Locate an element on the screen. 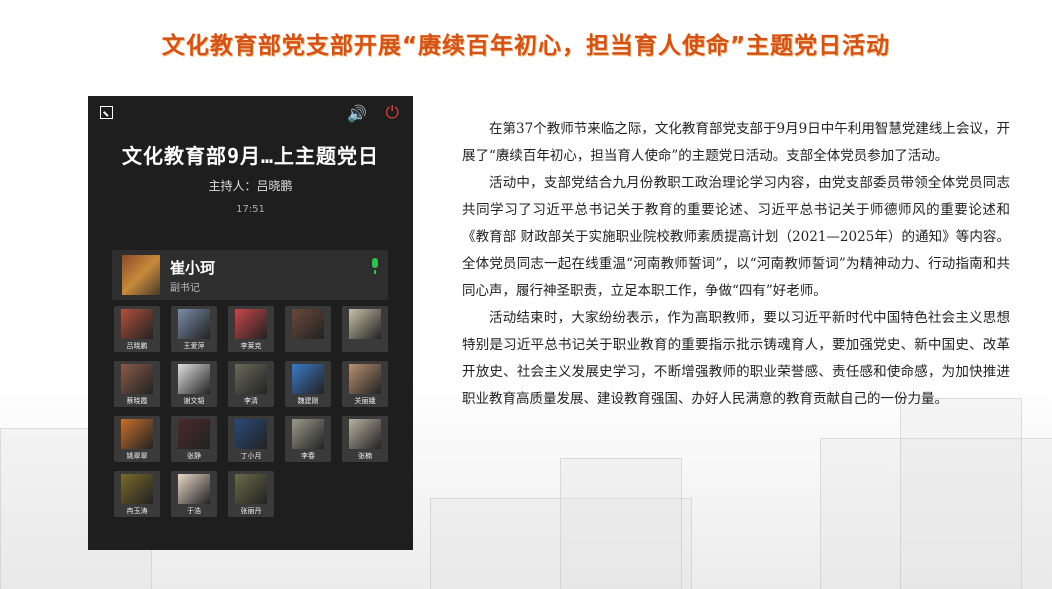  meeting-toolbar: 🔊 ⏻ is located at coordinates (250, 114).